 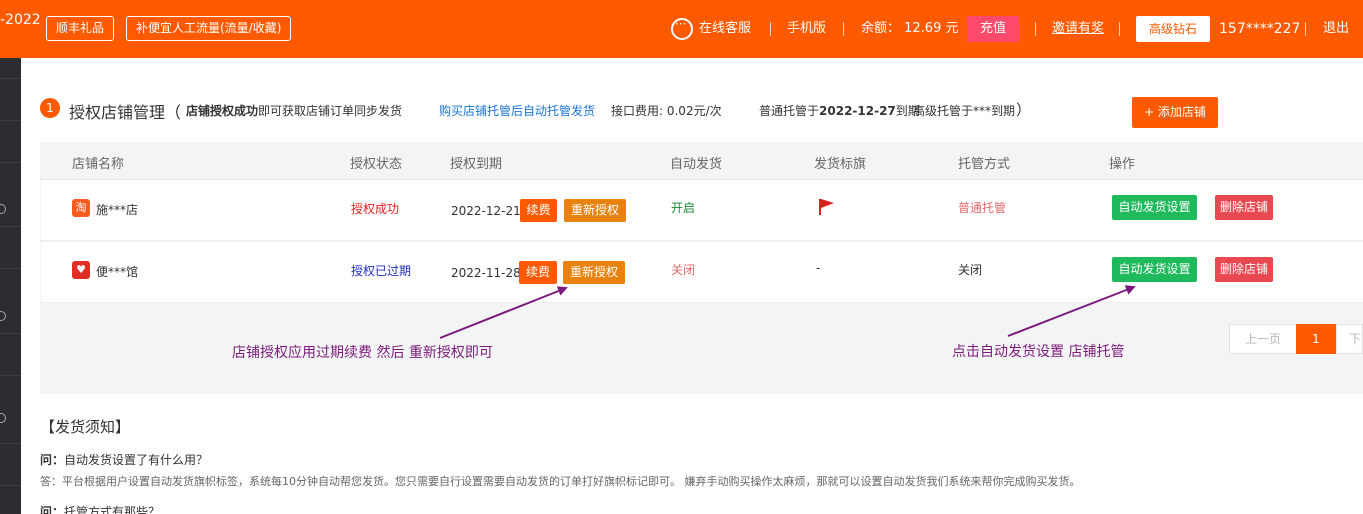 I want to click on buy-hosting-link: 购买店铺托管后自动托管发货, so click(x=517, y=110).